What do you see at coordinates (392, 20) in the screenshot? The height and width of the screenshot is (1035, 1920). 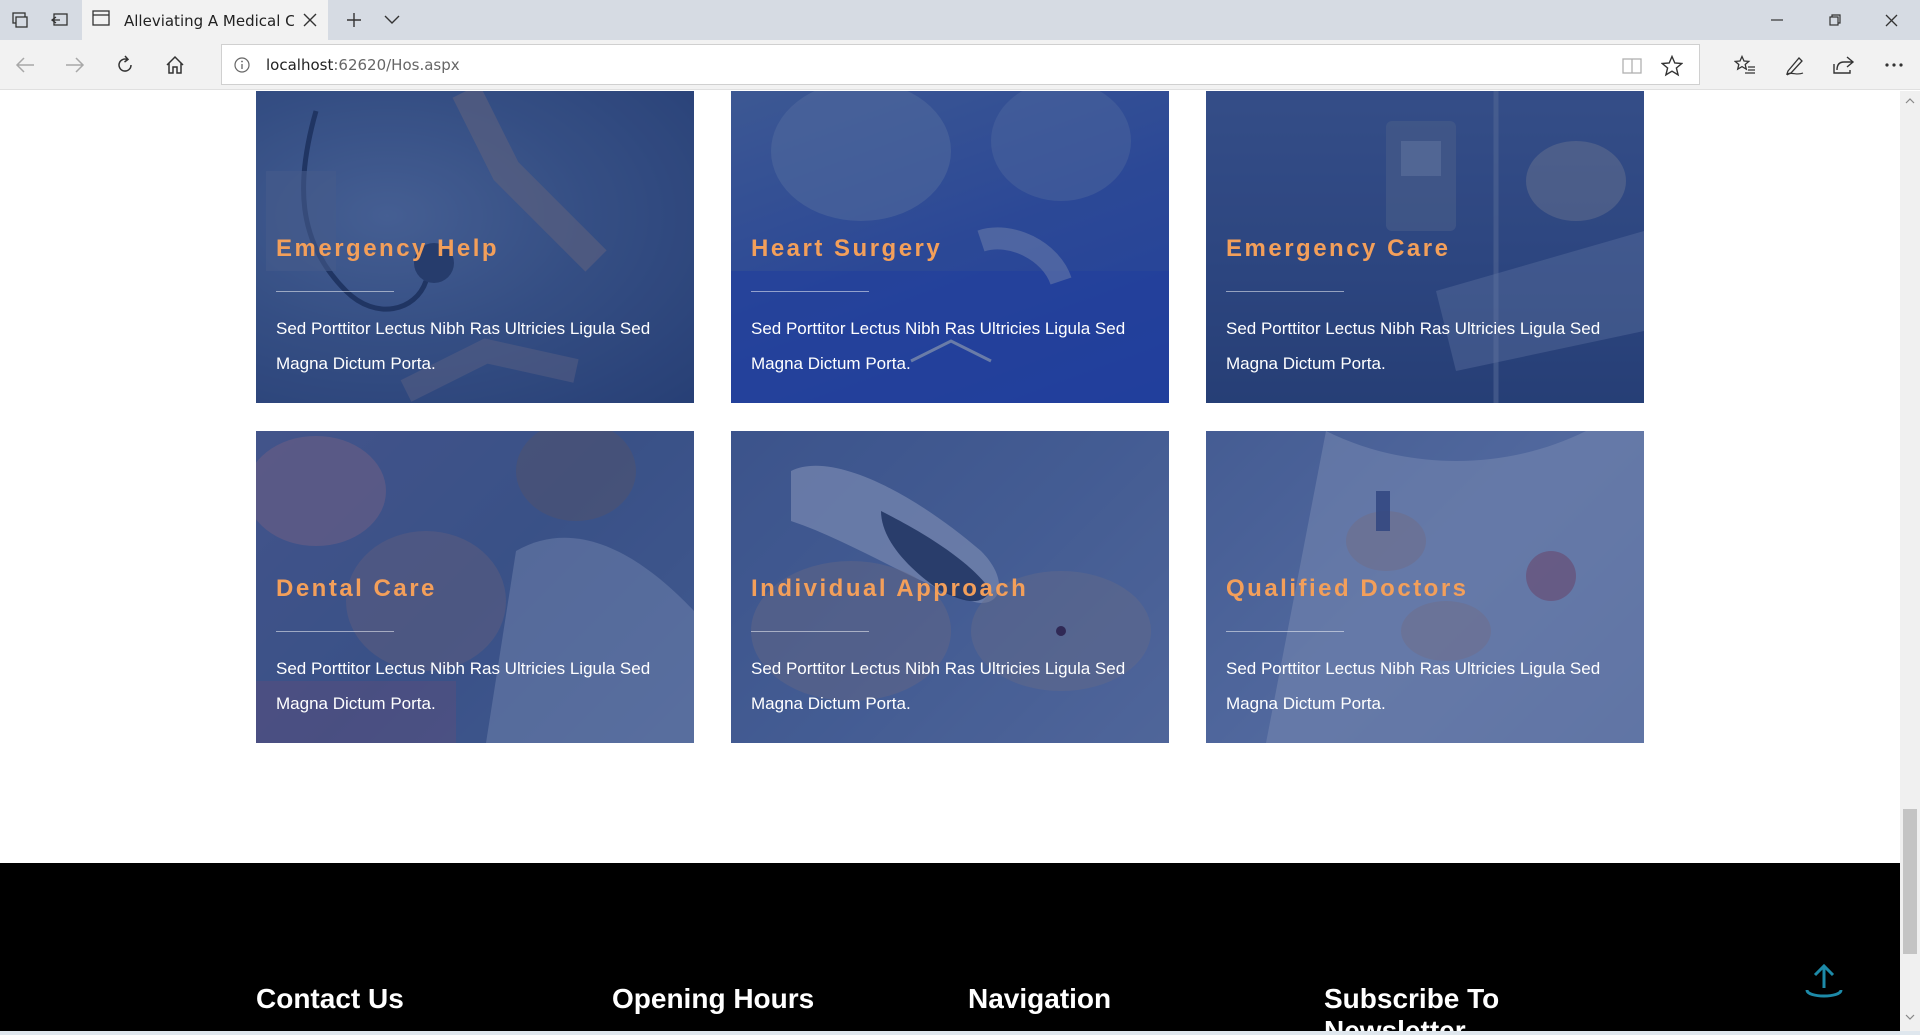 I see `chevron-down-icon` at bounding box center [392, 20].